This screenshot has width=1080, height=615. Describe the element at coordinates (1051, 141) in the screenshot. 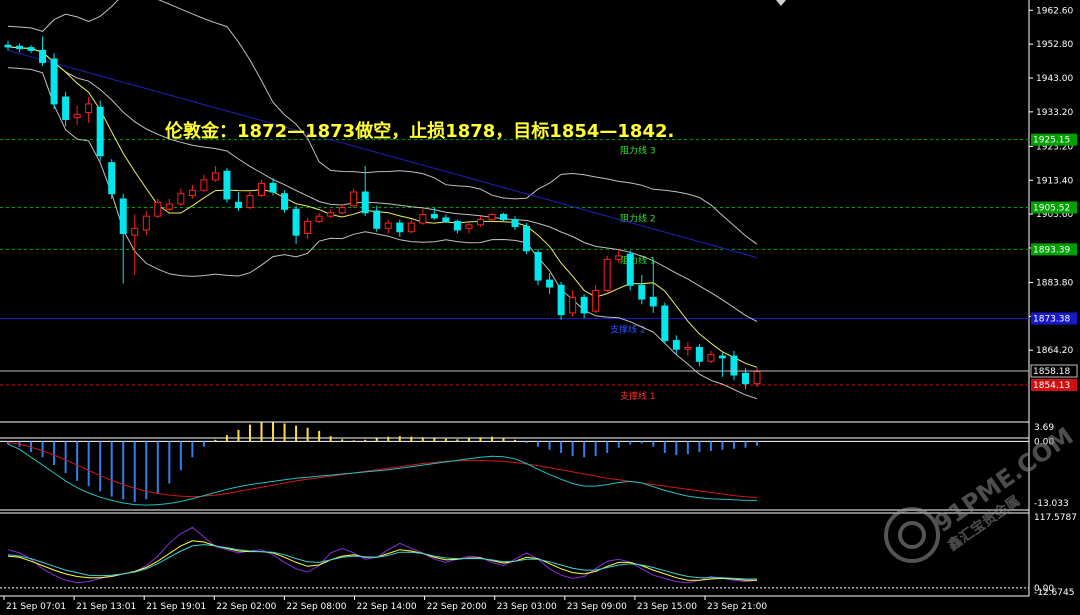

I see `level-price-tag-label: 1925.15` at that location.